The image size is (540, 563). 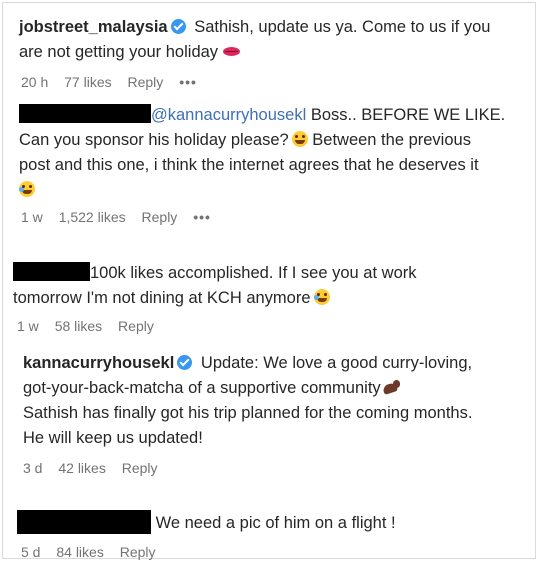 I want to click on flexed-biceps-emoji-icon, so click(x=391, y=387).